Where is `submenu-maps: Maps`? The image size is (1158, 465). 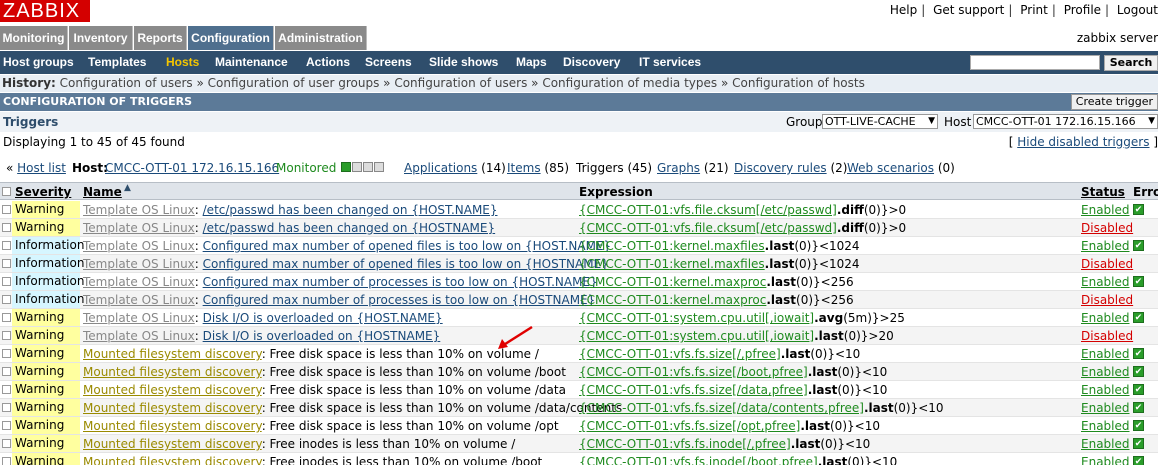
submenu-maps: Maps is located at coordinates (531, 62).